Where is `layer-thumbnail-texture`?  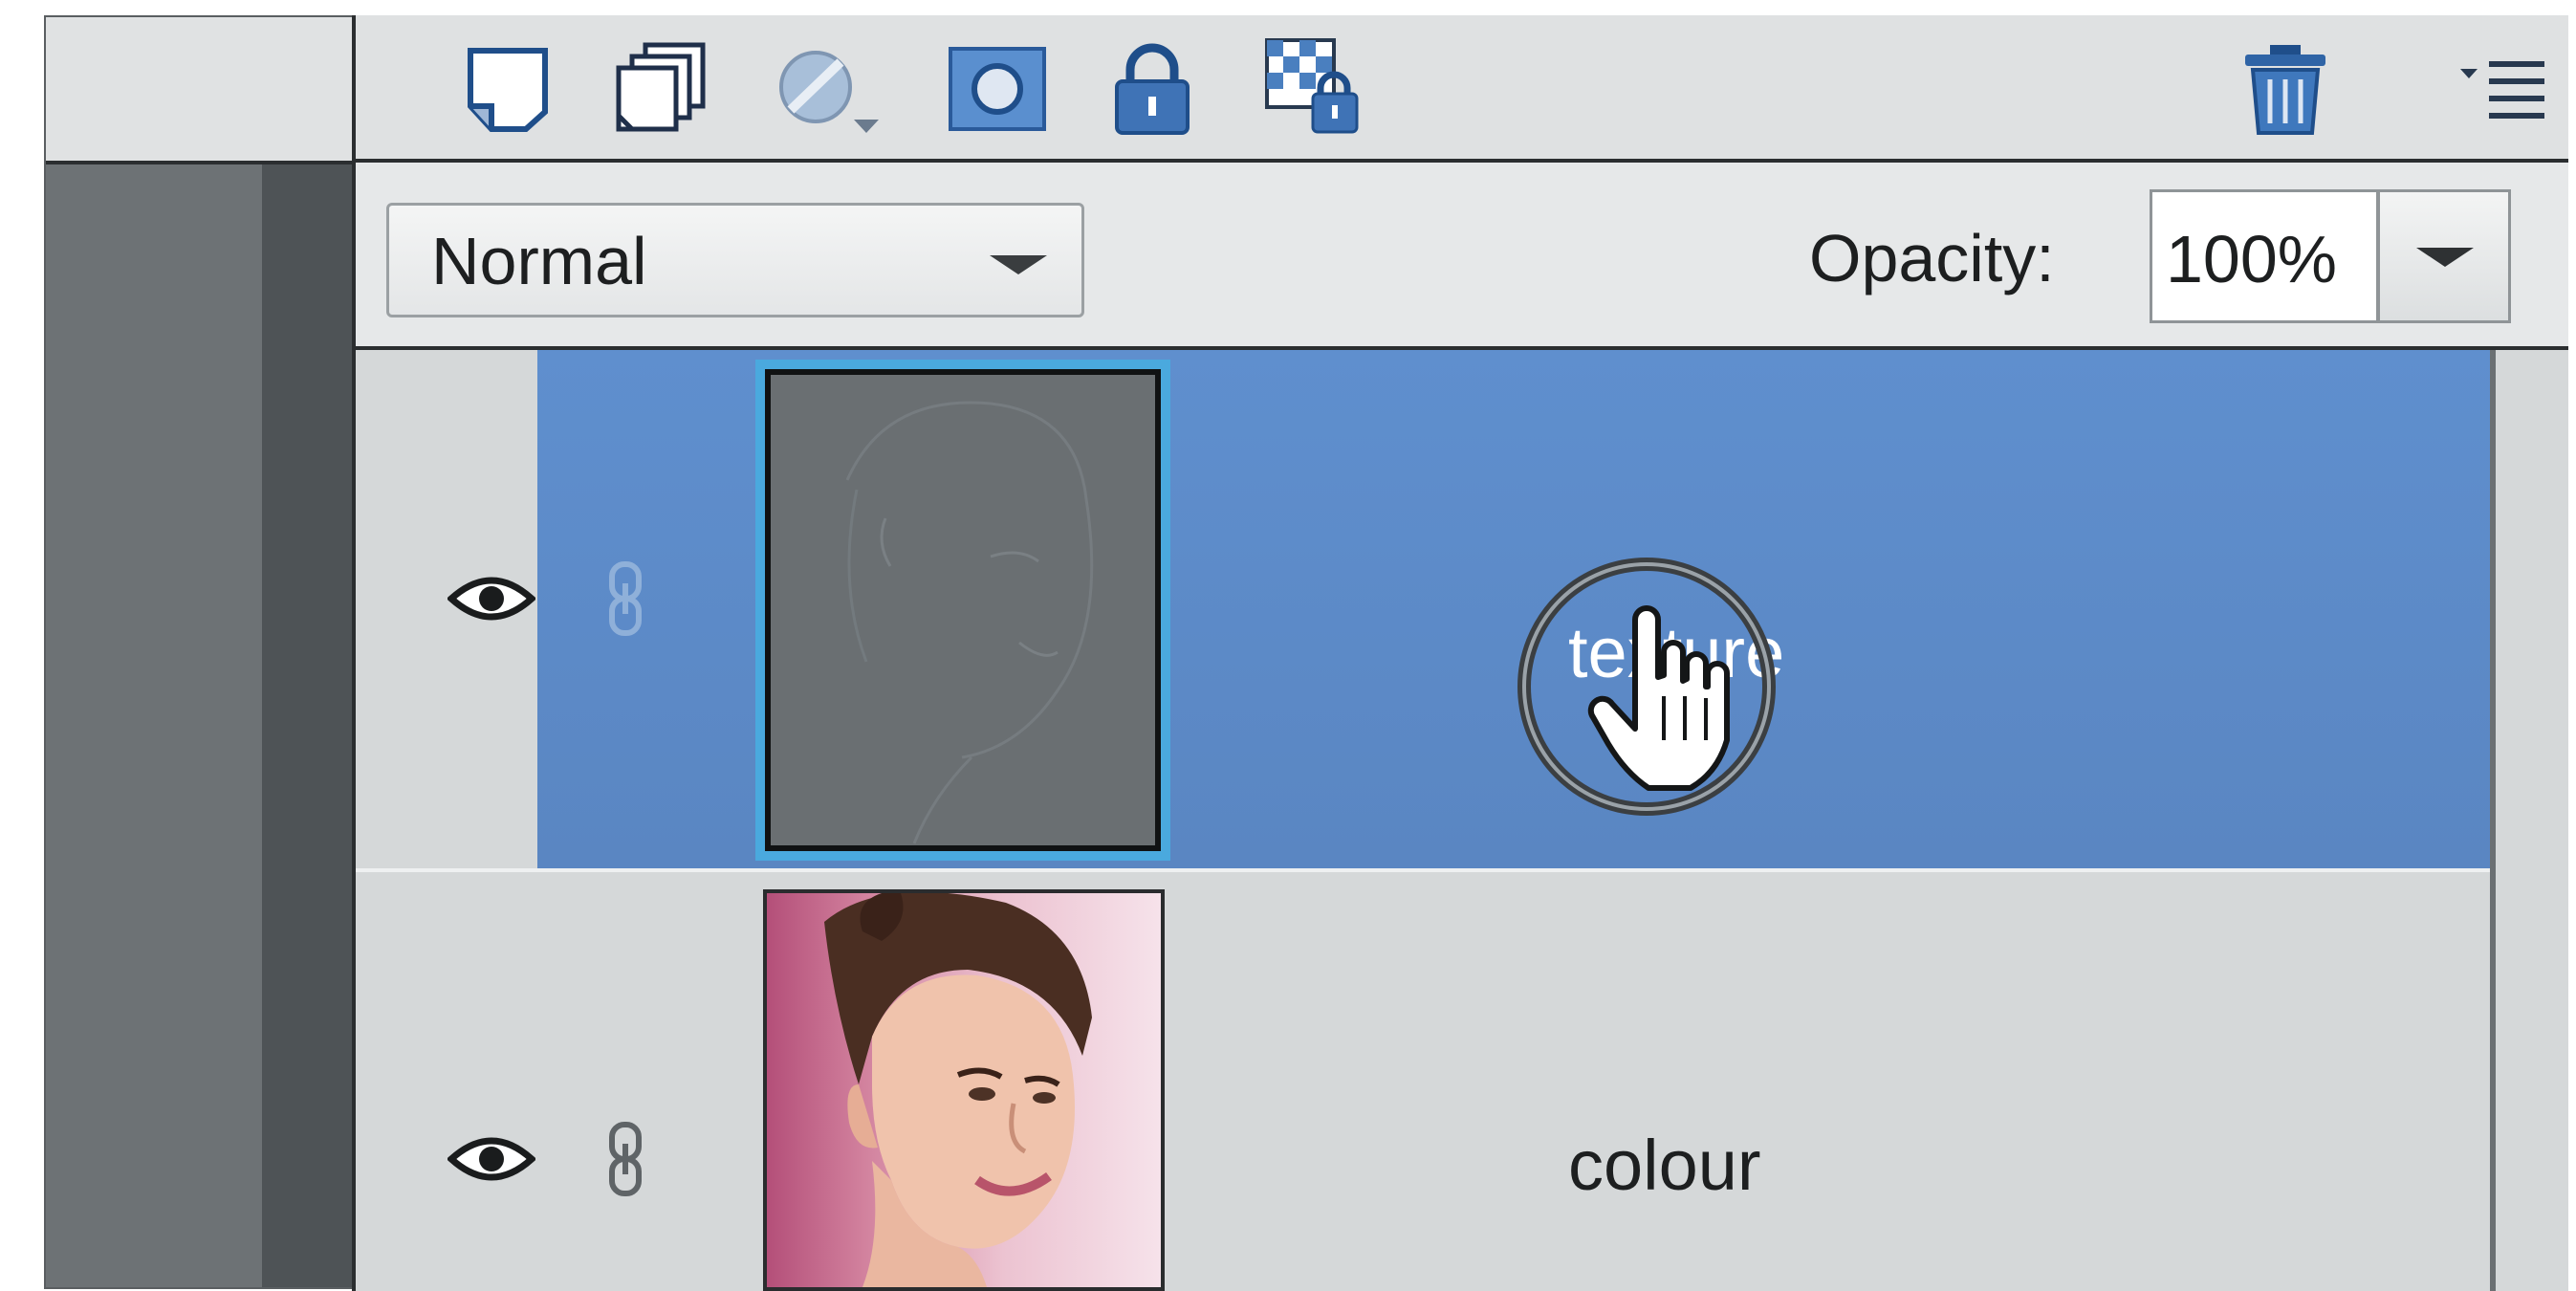
layer-thumbnail-texture is located at coordinates (962, 610).